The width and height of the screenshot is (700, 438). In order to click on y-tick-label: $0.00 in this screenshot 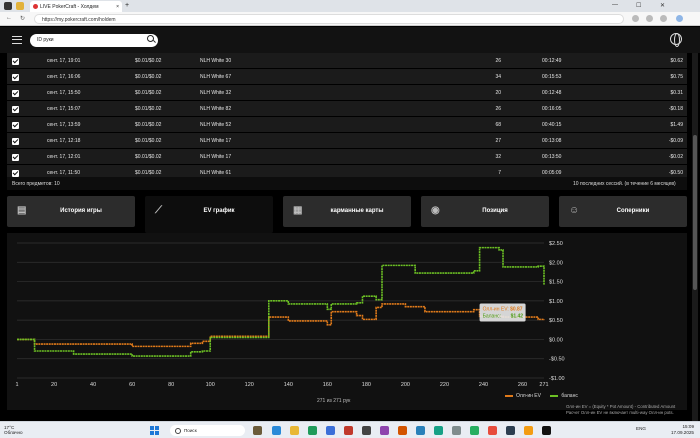, I will do `click(556, 340)`.